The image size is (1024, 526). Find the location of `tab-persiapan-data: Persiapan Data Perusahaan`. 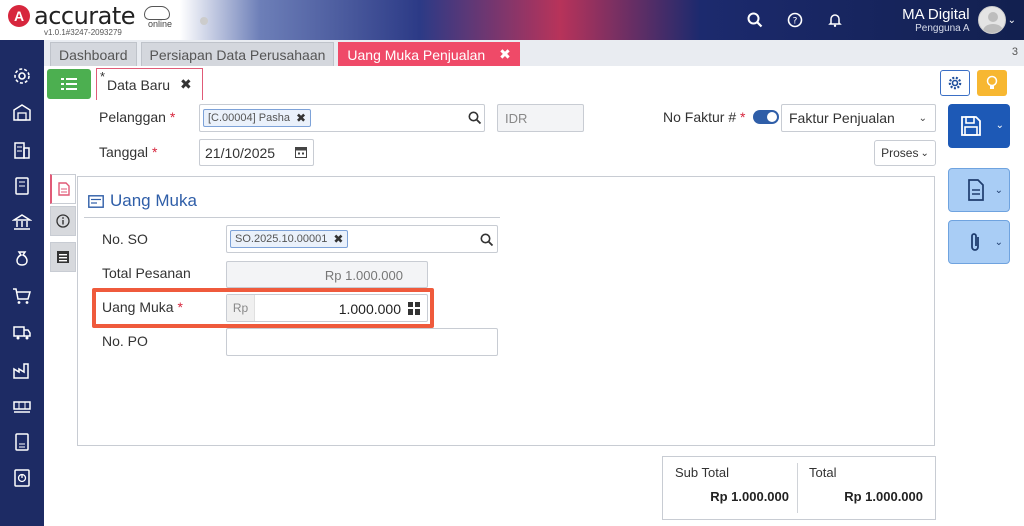

tab-persiapan-data: Persiapan Data Perusahaan is located at coordinates (237, 54).